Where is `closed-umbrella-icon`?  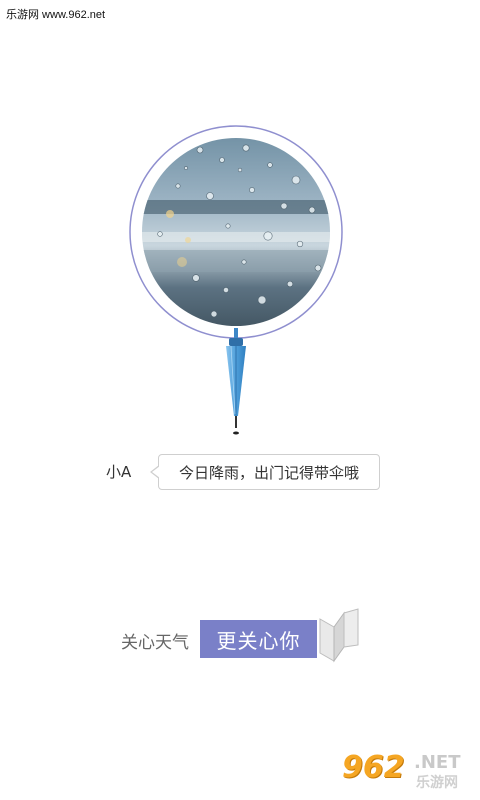 closed-umbrella-icon is located at coordinates (236, 381).